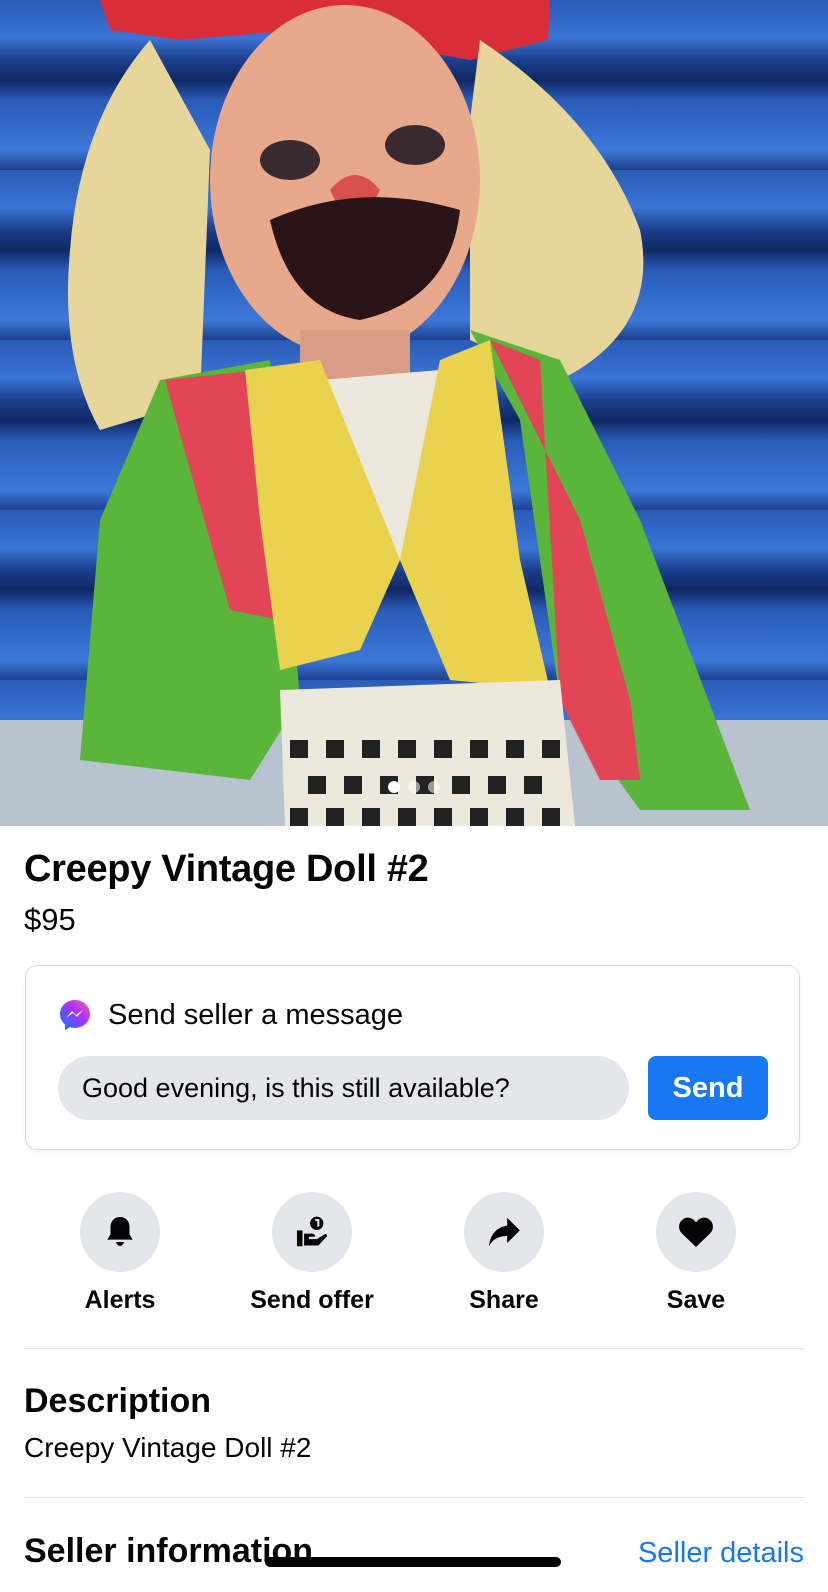 The width and height of the screenshot is (828, 1592). Describe the element at coordinates (721, 1553) in the screenshot. I see `seller-details-link: Seller details` at that location.